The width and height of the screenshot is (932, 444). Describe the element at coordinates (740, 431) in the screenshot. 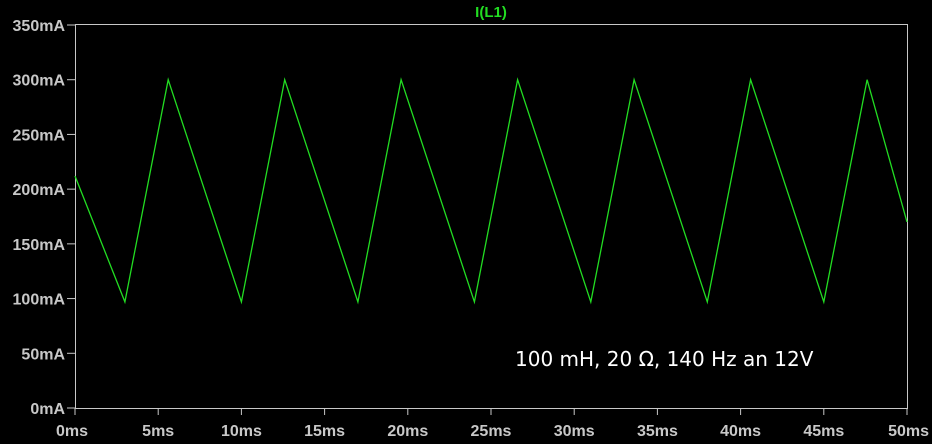

I see `x-tick-label: 40ms` at that location.